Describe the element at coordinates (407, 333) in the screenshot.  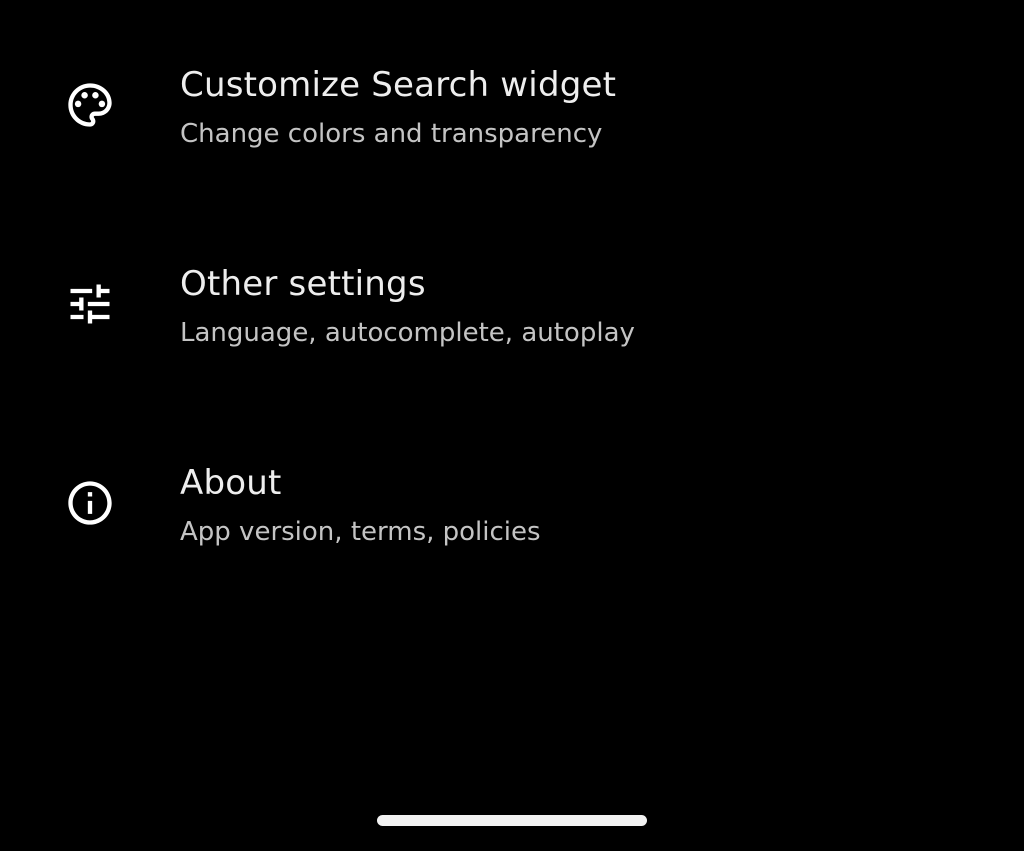
I see `item-subtitle: Language, autocomplete, autoplay` at that location.